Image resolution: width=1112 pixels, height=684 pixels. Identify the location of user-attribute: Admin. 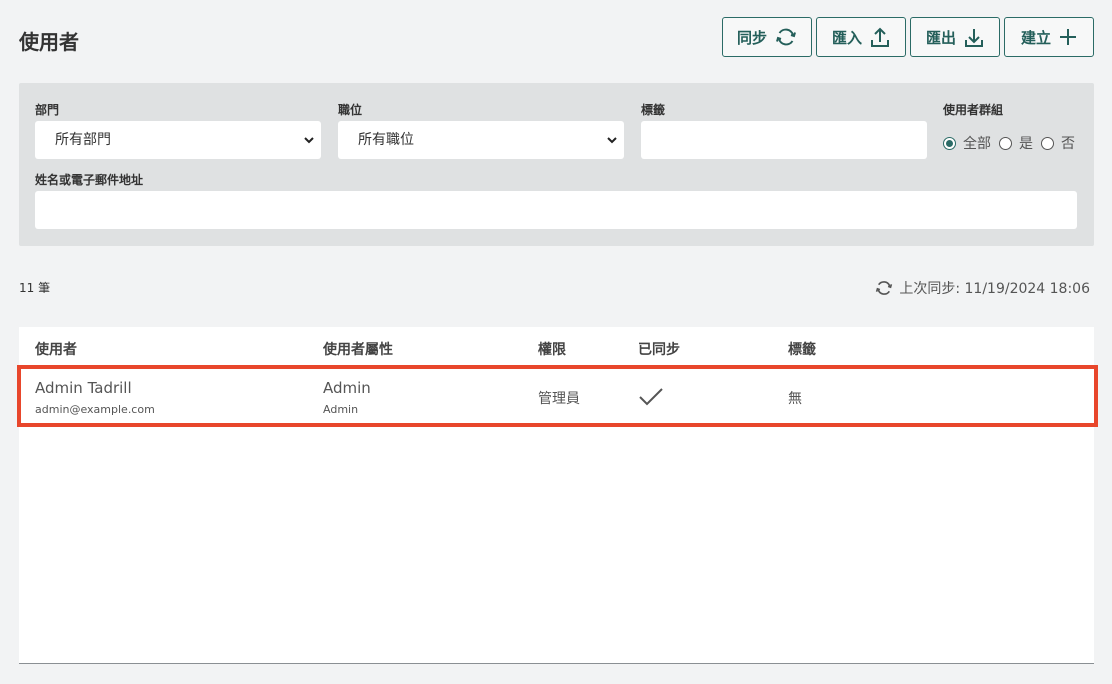
(347, 388).